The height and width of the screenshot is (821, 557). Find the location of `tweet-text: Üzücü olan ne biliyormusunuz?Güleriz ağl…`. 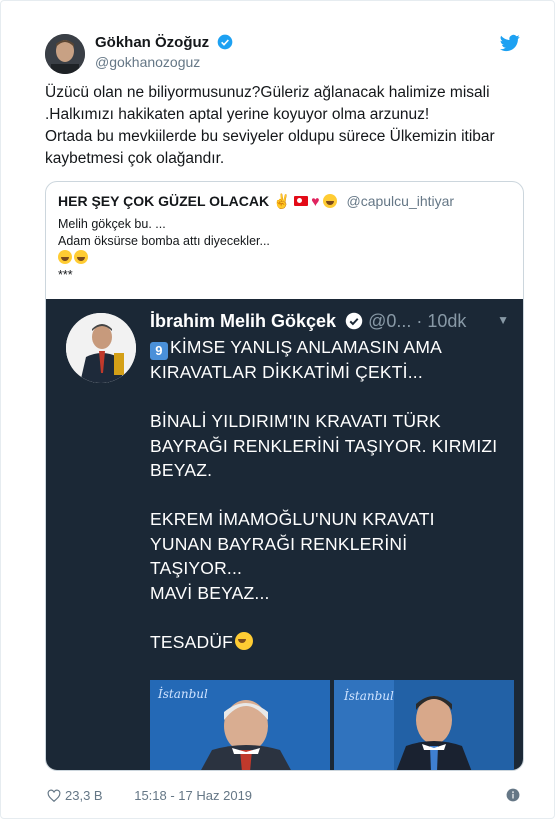

tweet-text: Üzücü olan ne biliyormusunuz?Güleriz ağl… is located at coordinates (280, 126).